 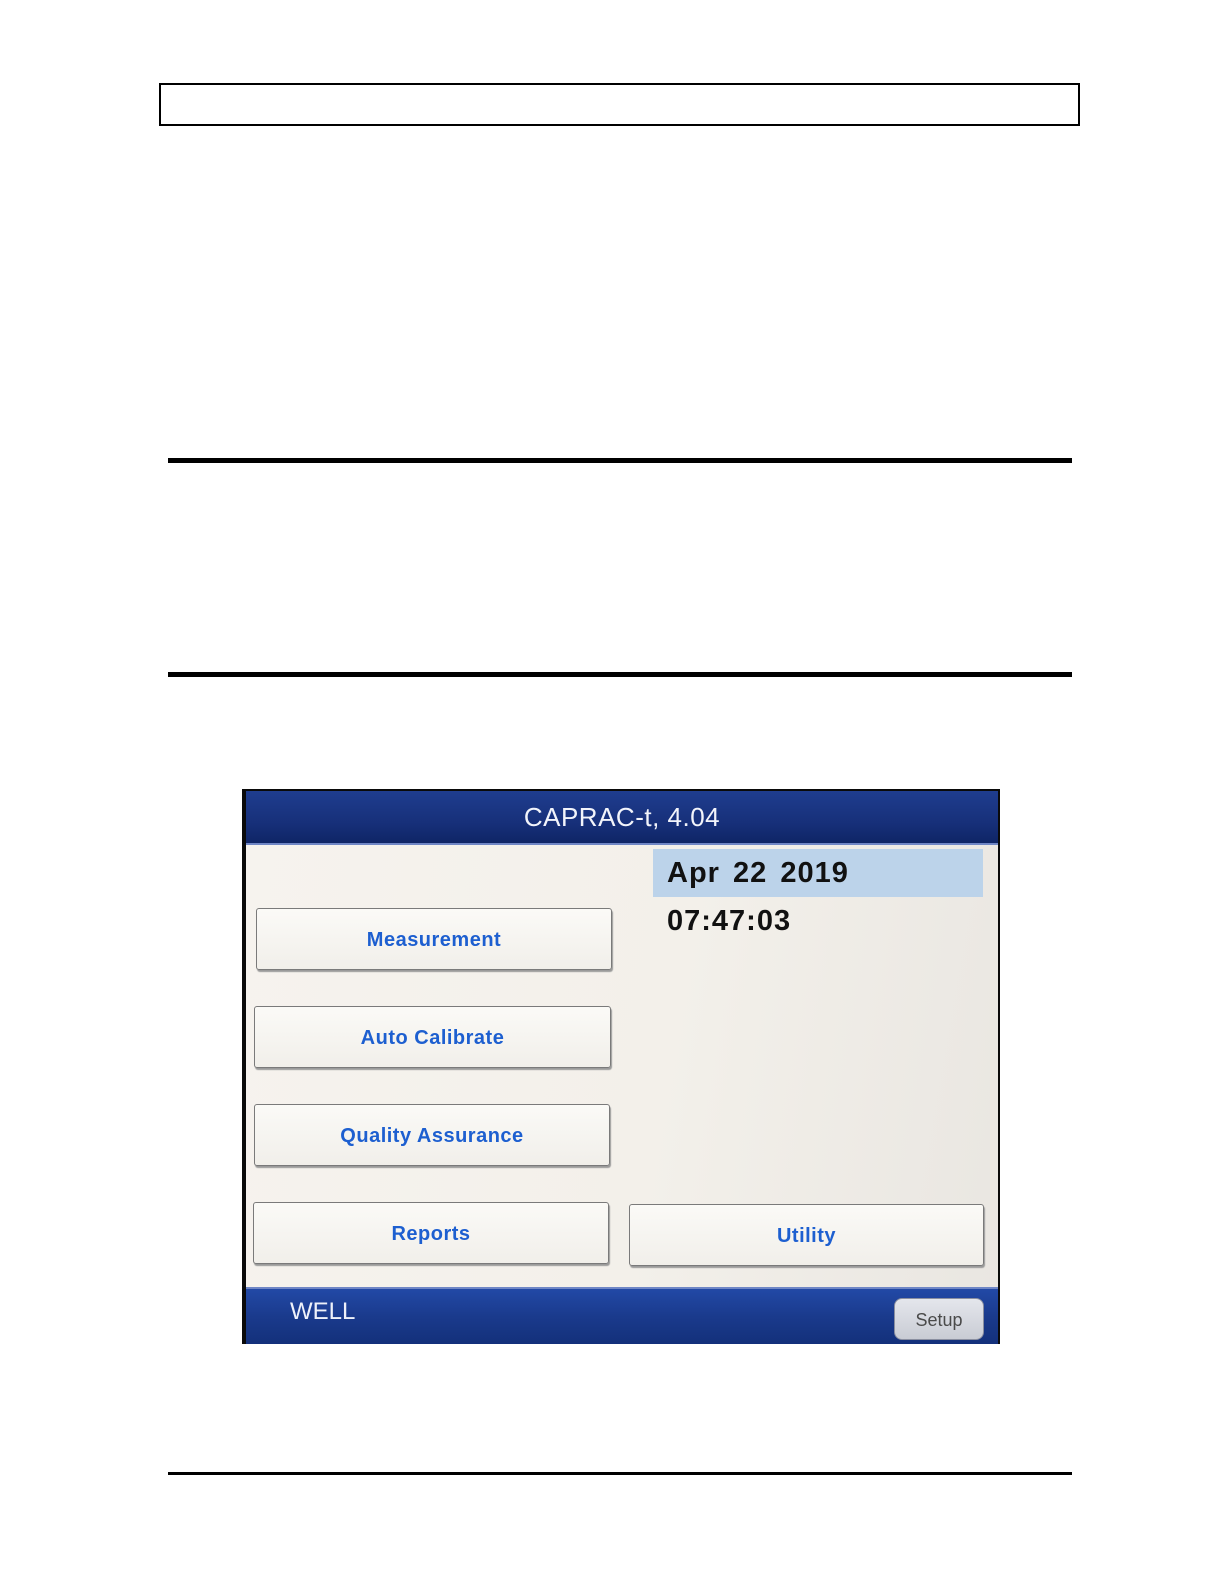 What do you see at coordinates (323, 1311) in the screenshot?
I see `mode-label: WELL` at bounding box center [323, 1311].